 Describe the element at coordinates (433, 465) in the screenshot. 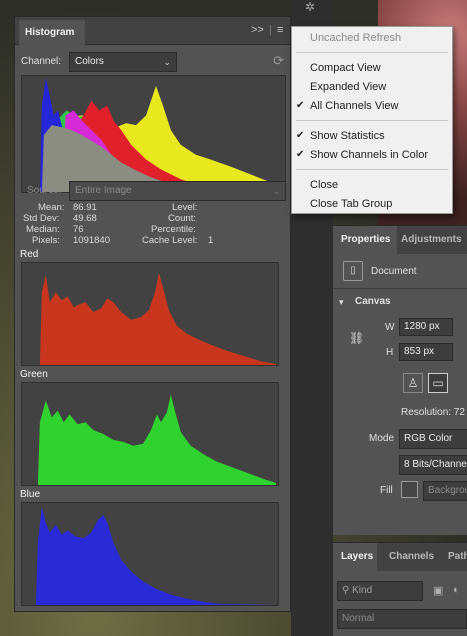

I see `bit-depth-select: 8 Bits/Channel` at that location.